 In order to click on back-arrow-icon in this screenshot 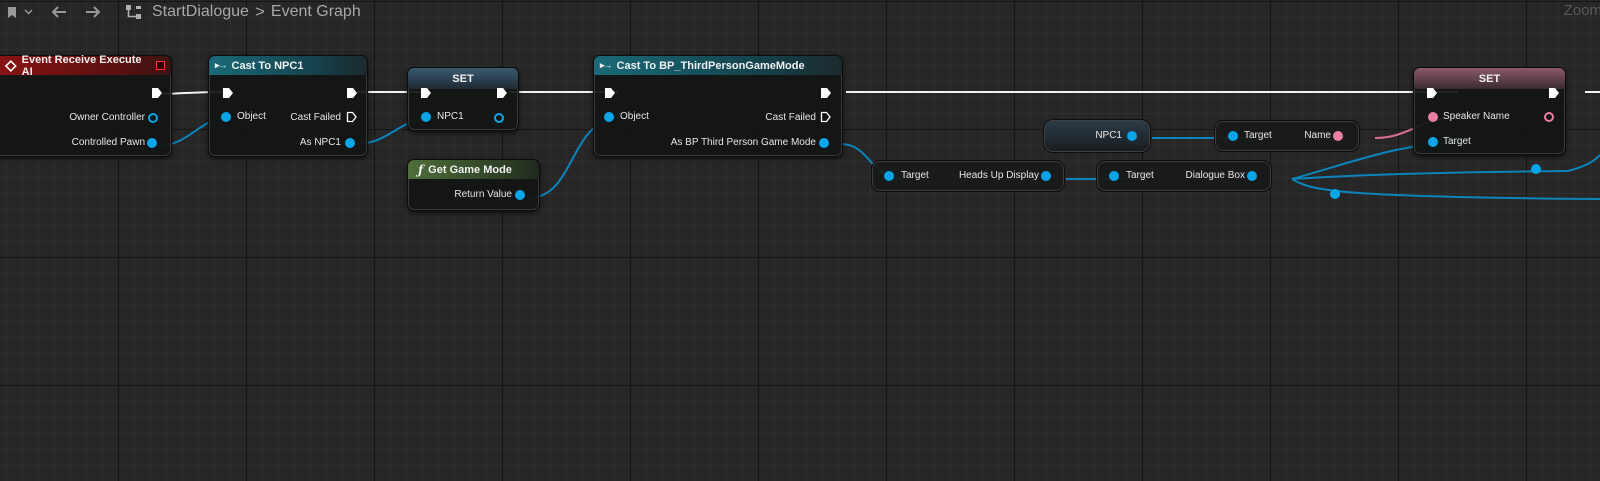, I will do `click(59, 12)`.